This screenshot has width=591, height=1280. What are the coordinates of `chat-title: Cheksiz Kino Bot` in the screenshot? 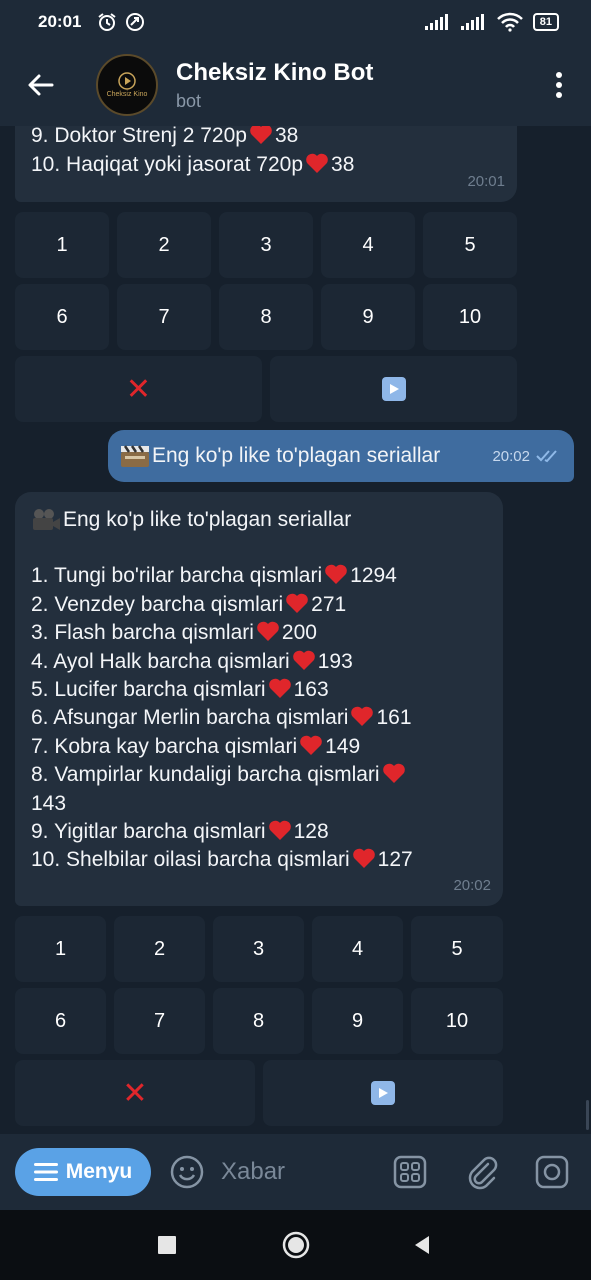 It's located at (275, 72).